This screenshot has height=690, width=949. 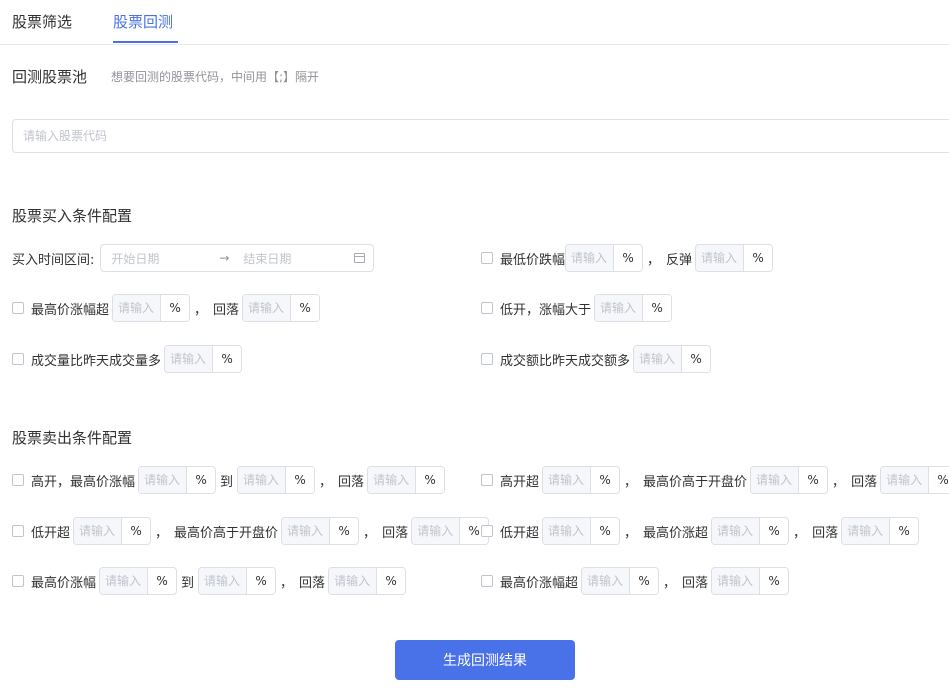 I want to click on sell-high-open-over-input-group: %, so click(x=581, y=480).